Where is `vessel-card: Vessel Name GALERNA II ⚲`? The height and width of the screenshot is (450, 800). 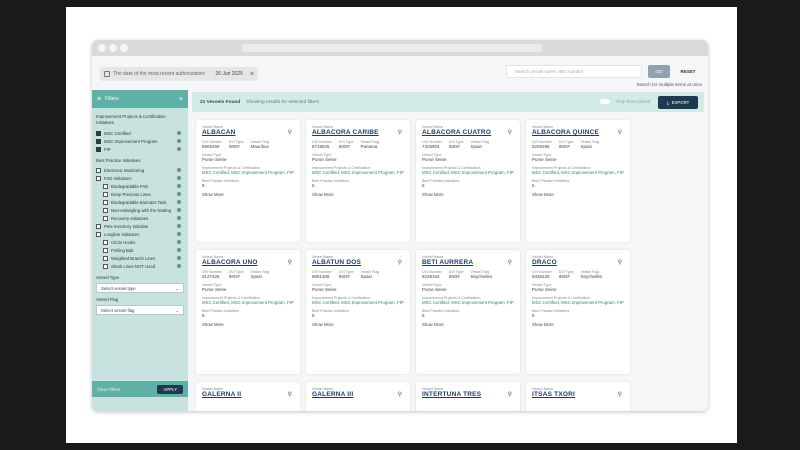
vessel-card: Vessel Name GALERNA II ⚲ is located at coordinates (248, 396).